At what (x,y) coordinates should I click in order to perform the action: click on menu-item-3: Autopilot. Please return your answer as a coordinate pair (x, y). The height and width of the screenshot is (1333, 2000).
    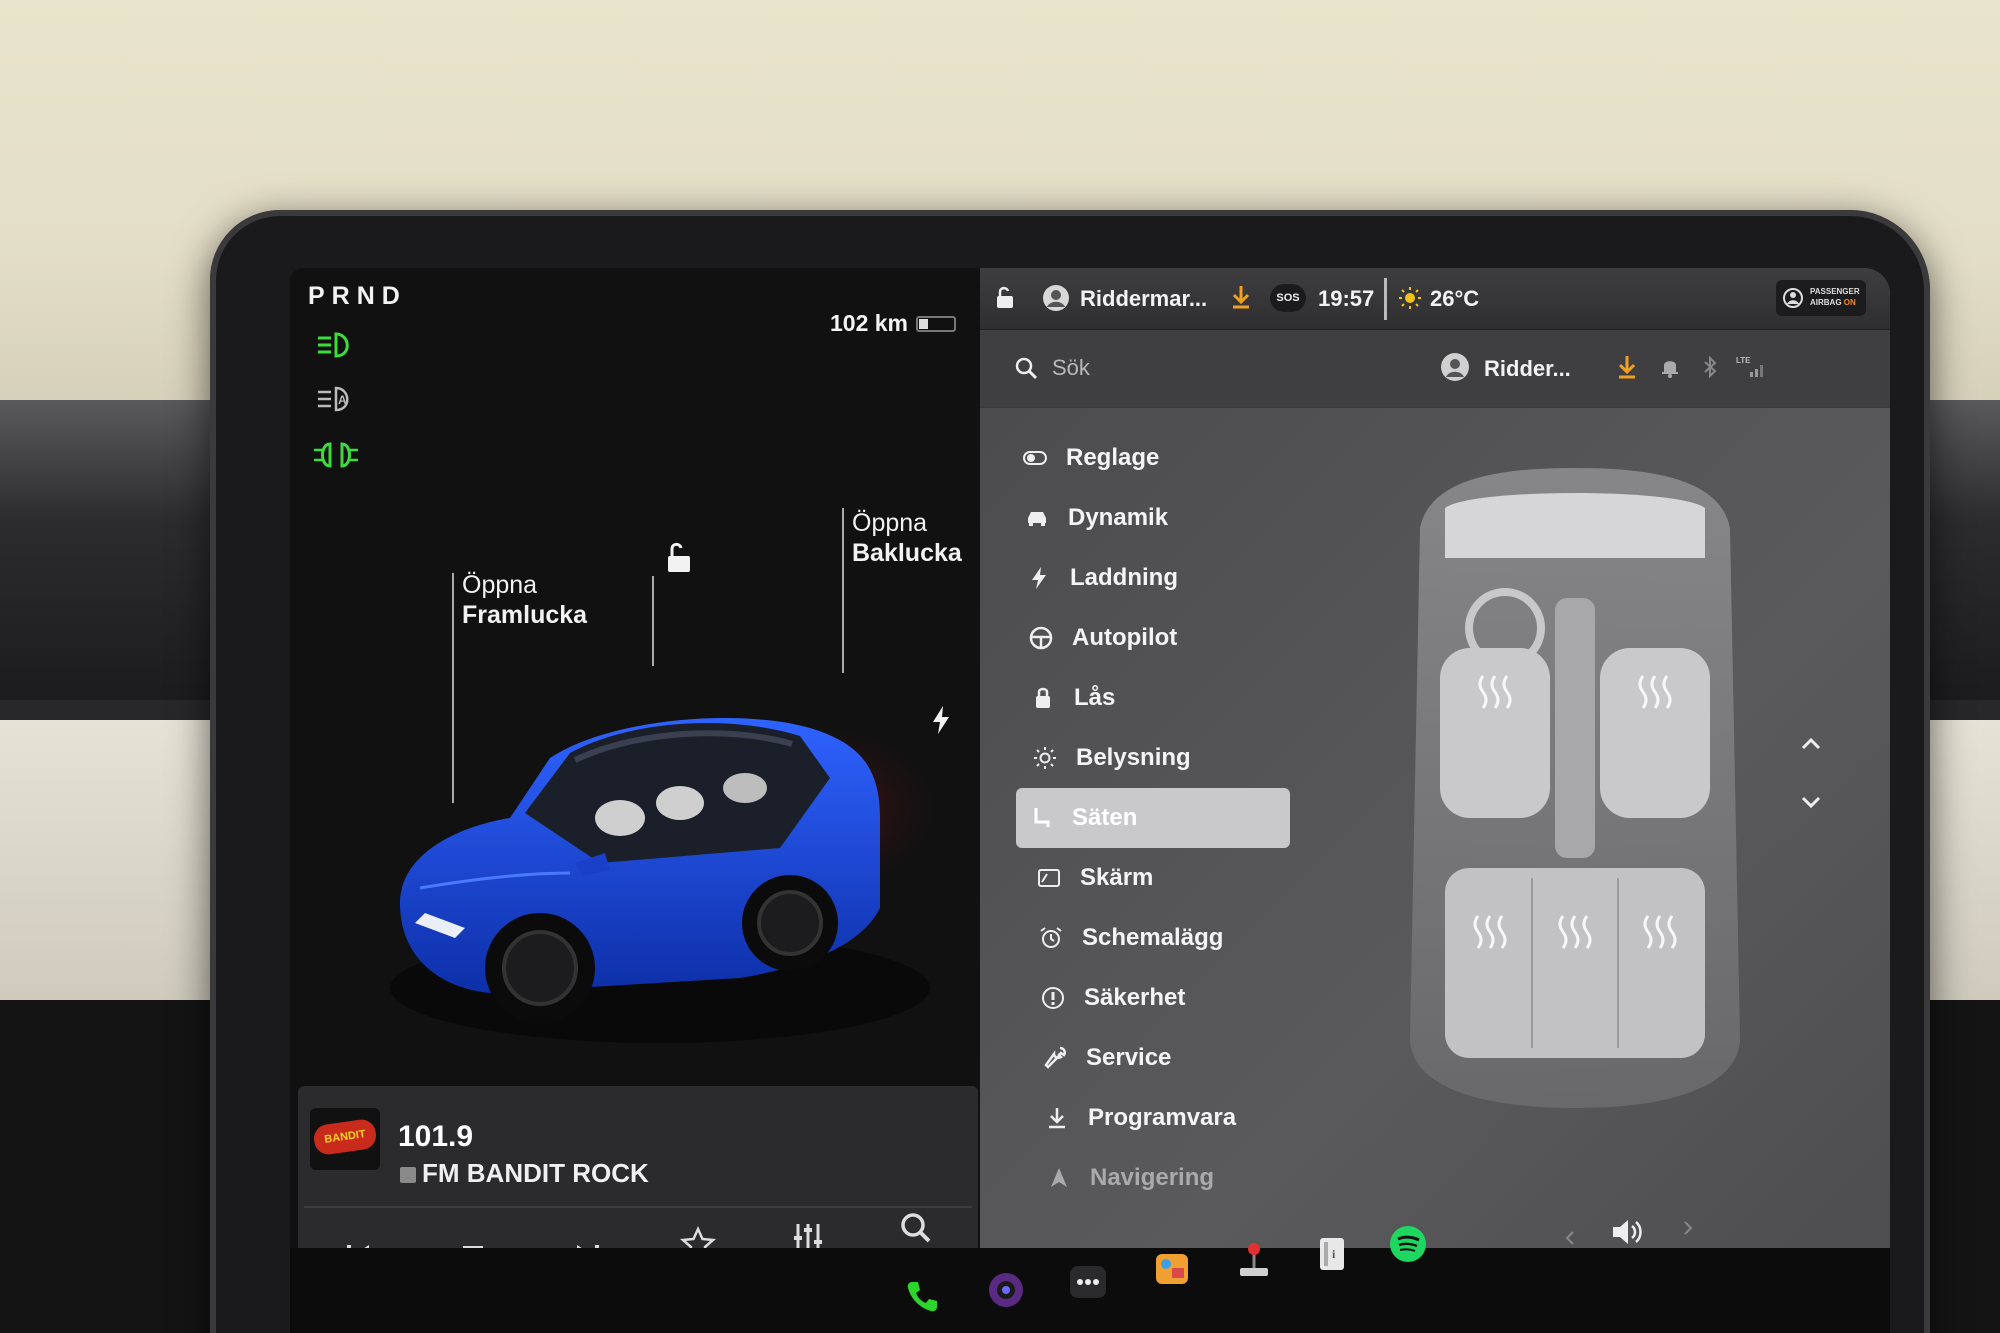
    Looking at the image, I should click on (1158, 638).